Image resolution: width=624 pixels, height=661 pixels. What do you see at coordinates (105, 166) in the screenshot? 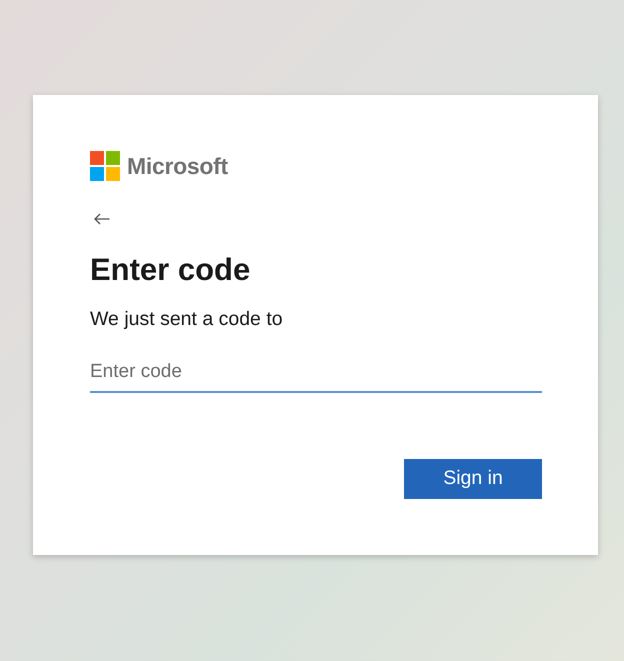
I see `four-squares-logo-icon` at bounding box center [105, 166].